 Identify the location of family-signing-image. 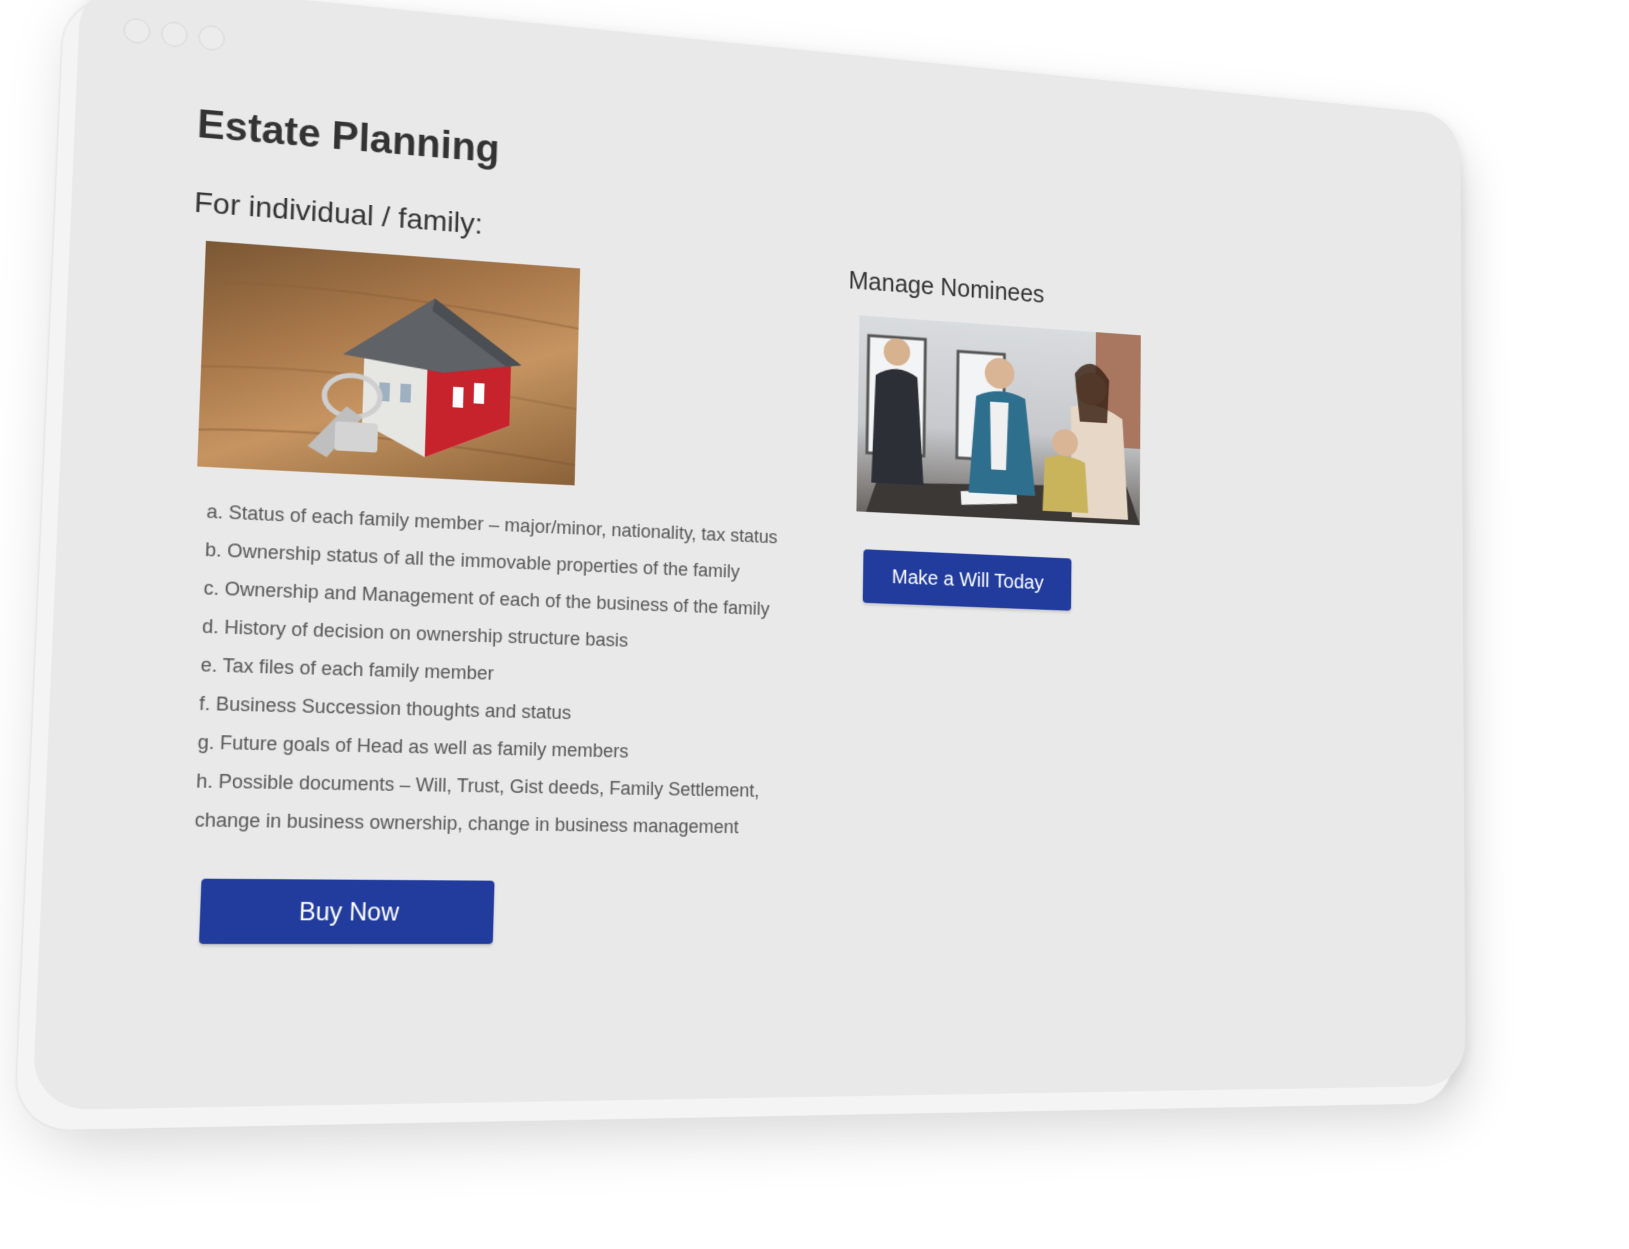
(998, 420).